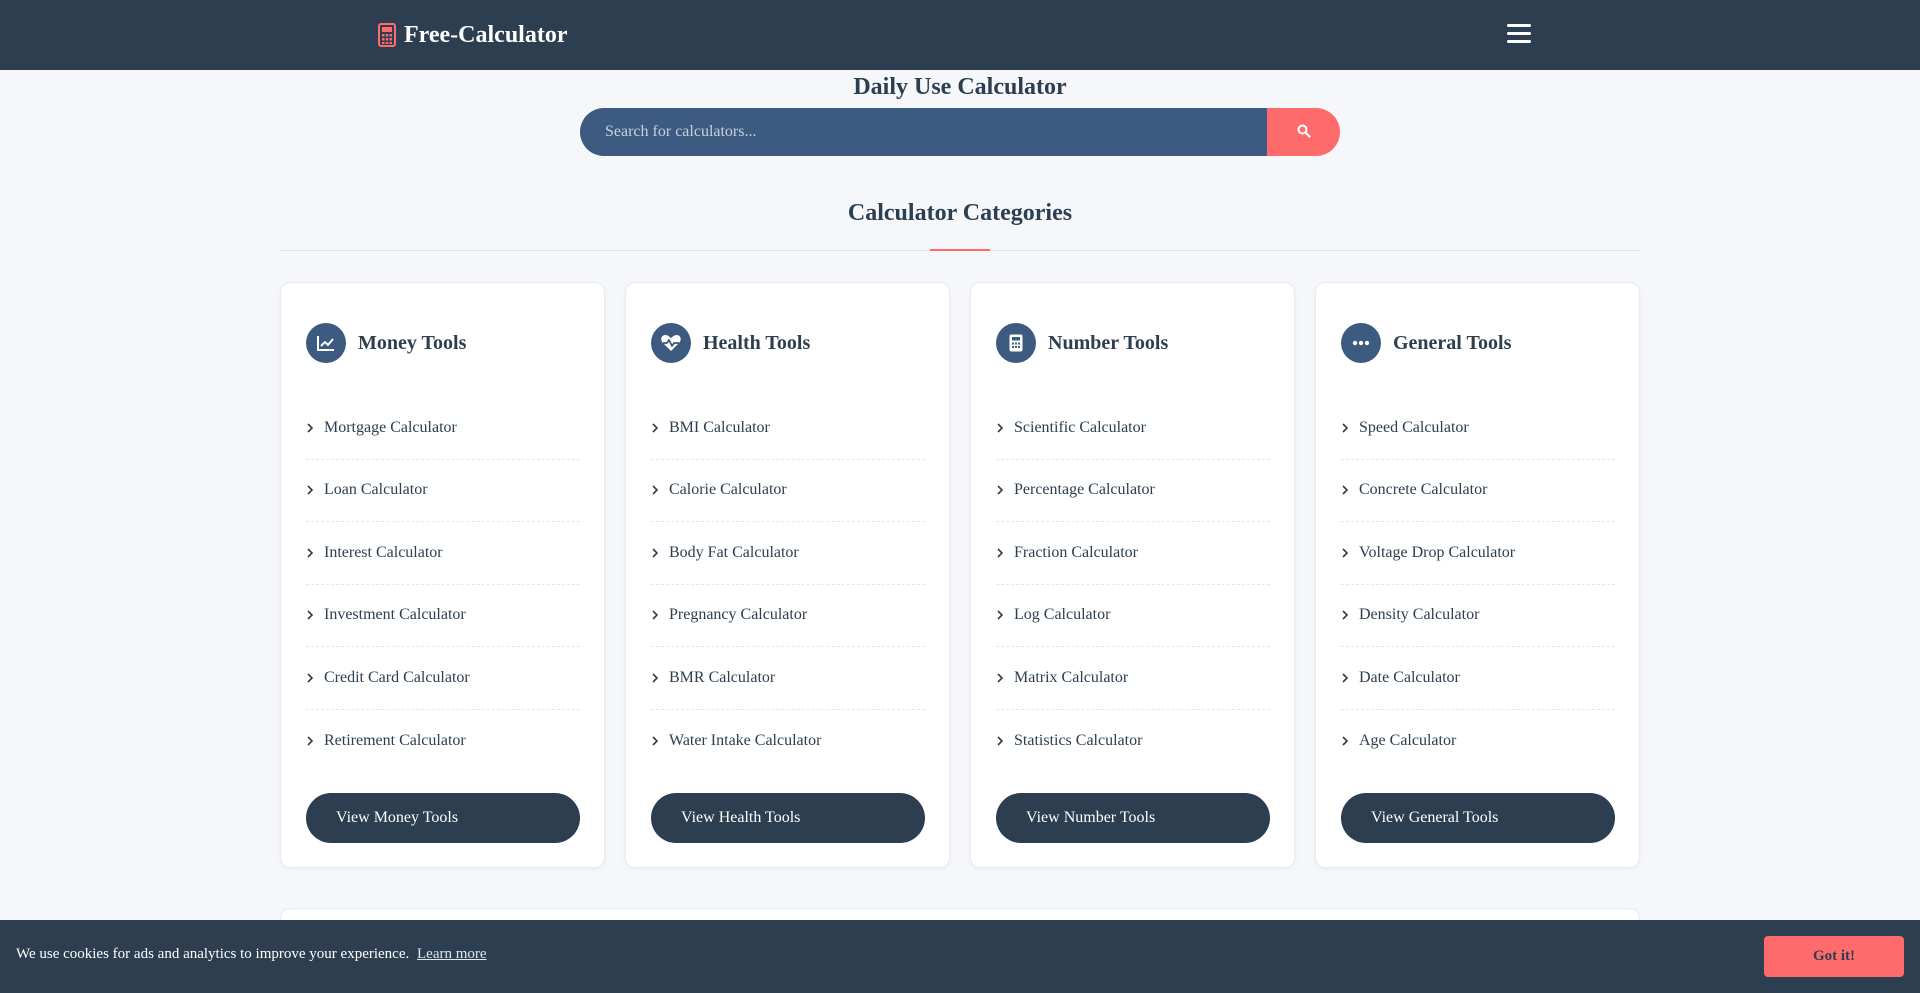 The image size is (1920, 993). Describe the element at coordinates (960, 87) in the screenshot. I see `page-title: Daily Use Calculator` at that location.